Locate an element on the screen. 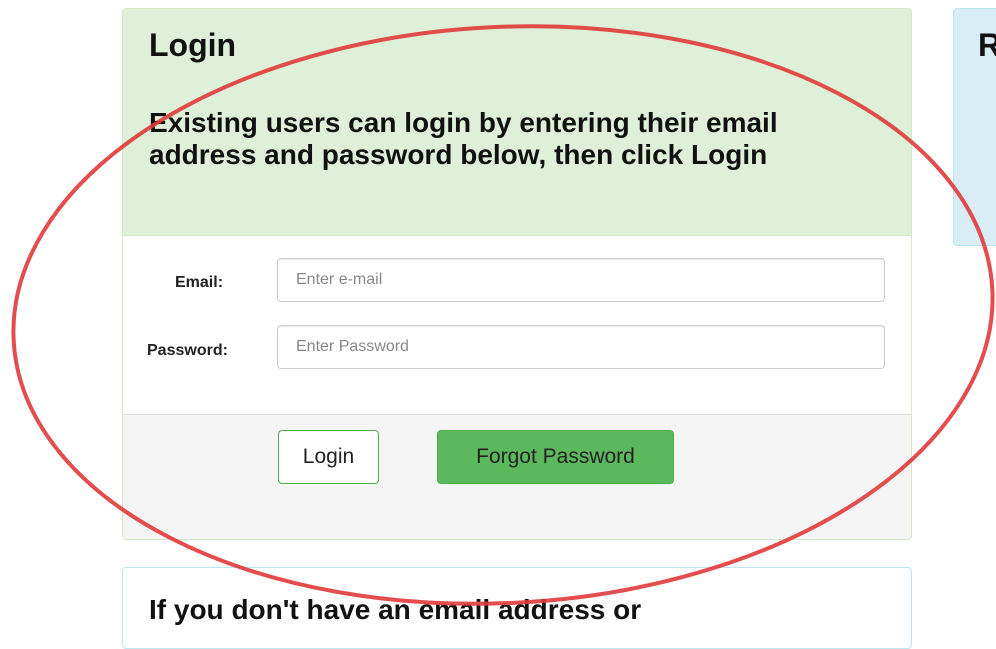 Image resolution: width=996 pixels, height=649 pixels. no-email-info-text: If you don't have an email address or is located at coordinates (395, 609).